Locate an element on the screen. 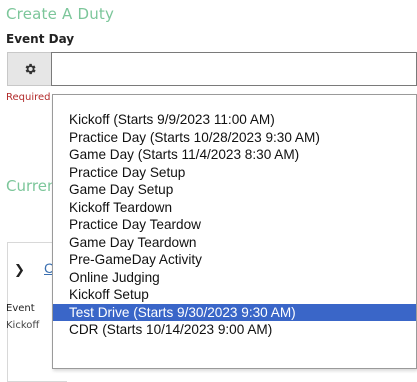 The height and width of the screenshot is (382, 417). dropdown-option-selected: Test Drive (Starts 9/30/2023 9:30 AM) is located at coordinates (234, 312).